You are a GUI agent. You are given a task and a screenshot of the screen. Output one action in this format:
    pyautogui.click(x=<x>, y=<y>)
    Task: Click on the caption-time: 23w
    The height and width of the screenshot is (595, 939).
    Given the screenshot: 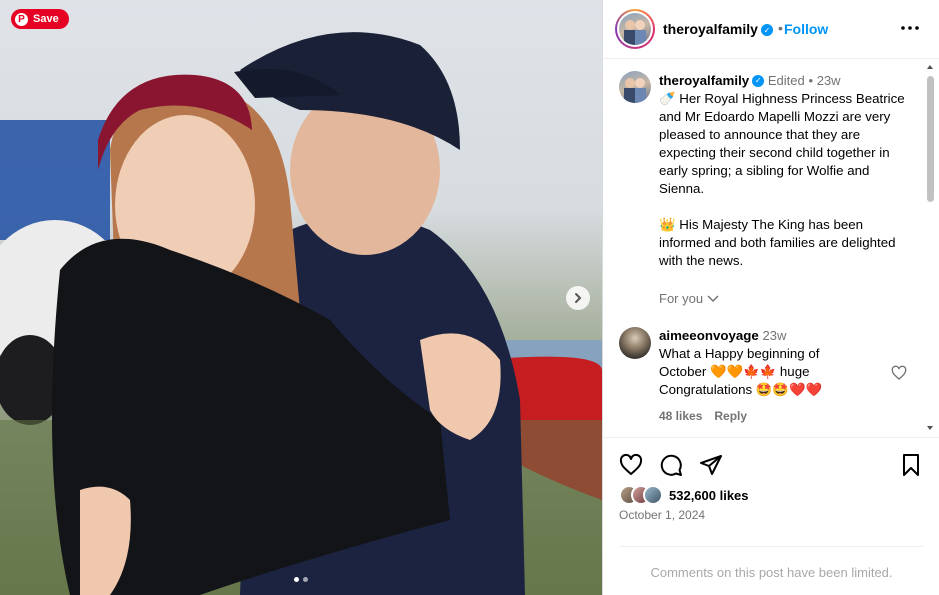 What is the action you would take?
    pyautogui.click(x=829, y=80)
    